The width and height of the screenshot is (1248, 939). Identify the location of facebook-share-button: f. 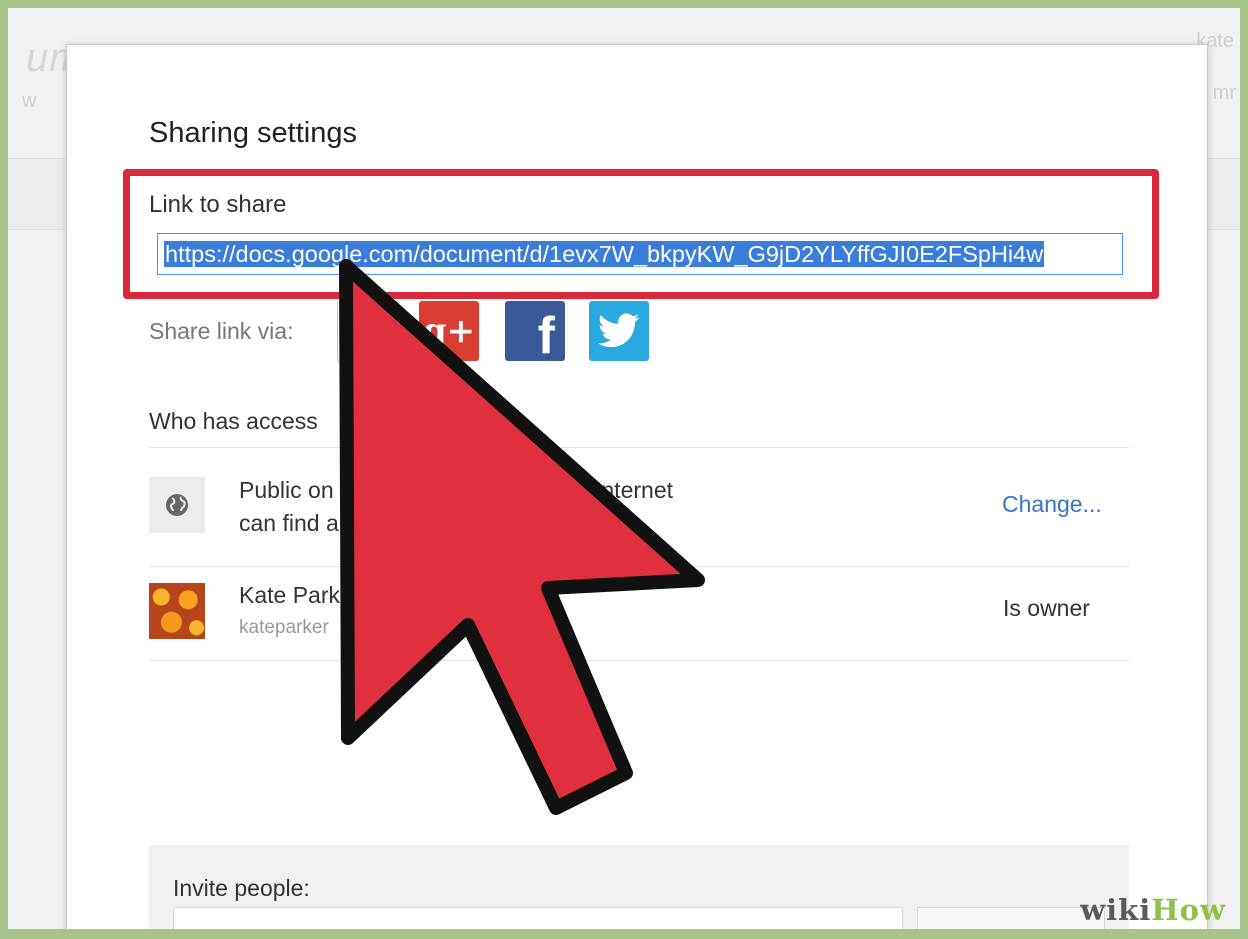
(535, 333).